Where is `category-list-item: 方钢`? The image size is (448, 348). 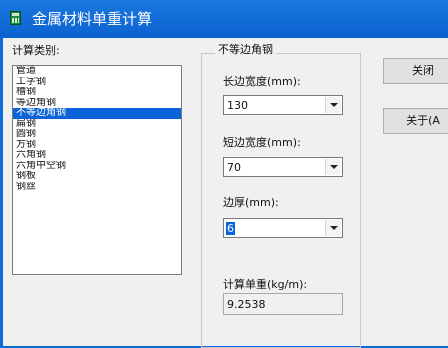 category-list-item: 方钢 is located at coordinates (97, 145).